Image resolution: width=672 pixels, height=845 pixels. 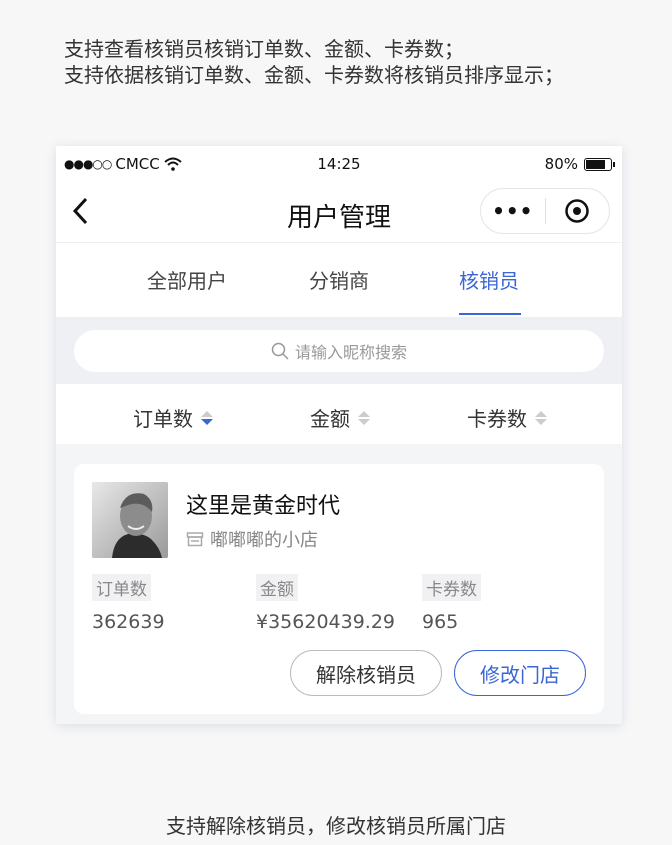 I want to click on status-time: 14:25, so click(x=339, y=164).